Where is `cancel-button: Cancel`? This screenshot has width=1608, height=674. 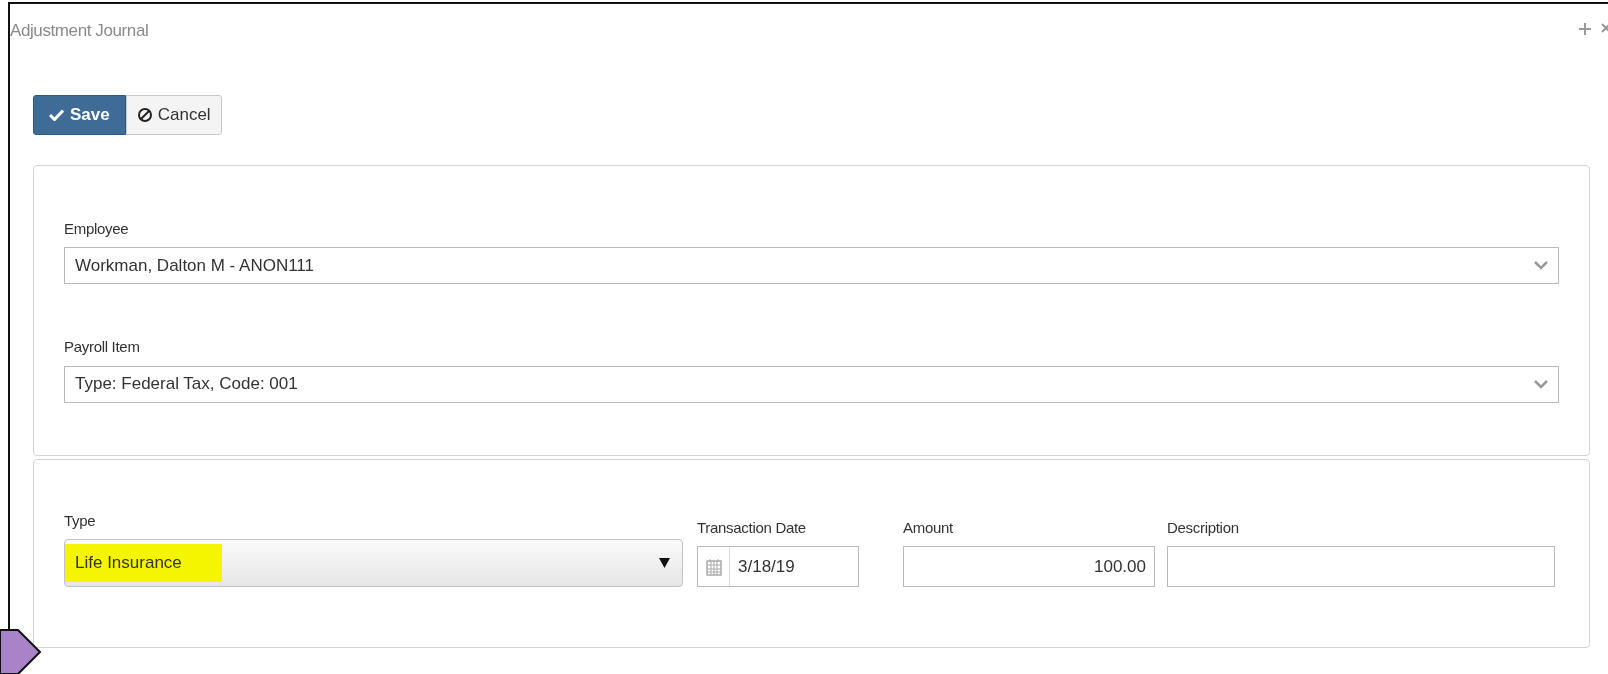
cancel-button: Cancel is located at coordinates (173, 115).